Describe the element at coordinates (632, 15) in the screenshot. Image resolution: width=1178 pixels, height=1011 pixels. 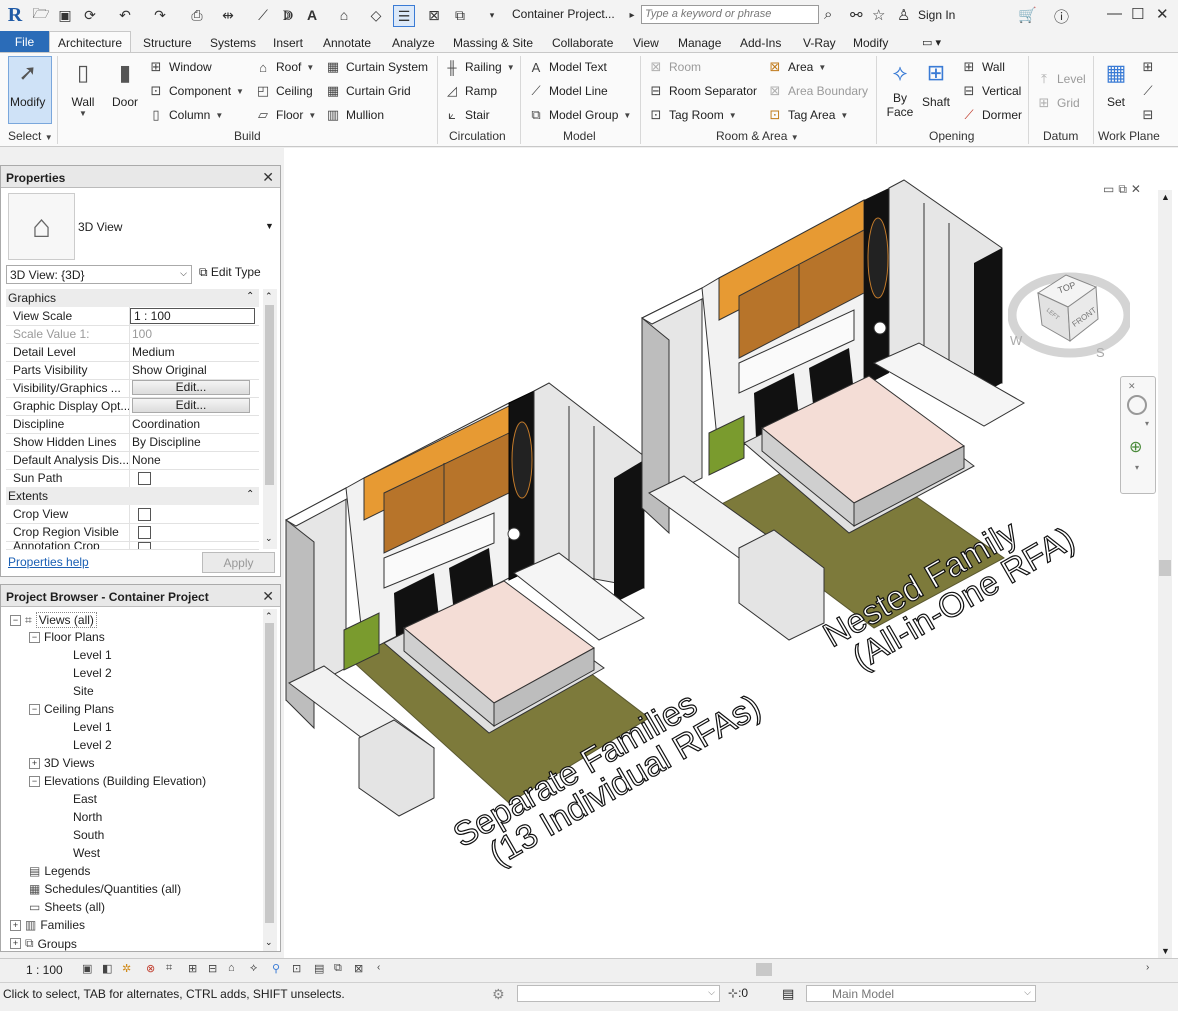
I see `expand-arrow-icon: ▸` at that location.